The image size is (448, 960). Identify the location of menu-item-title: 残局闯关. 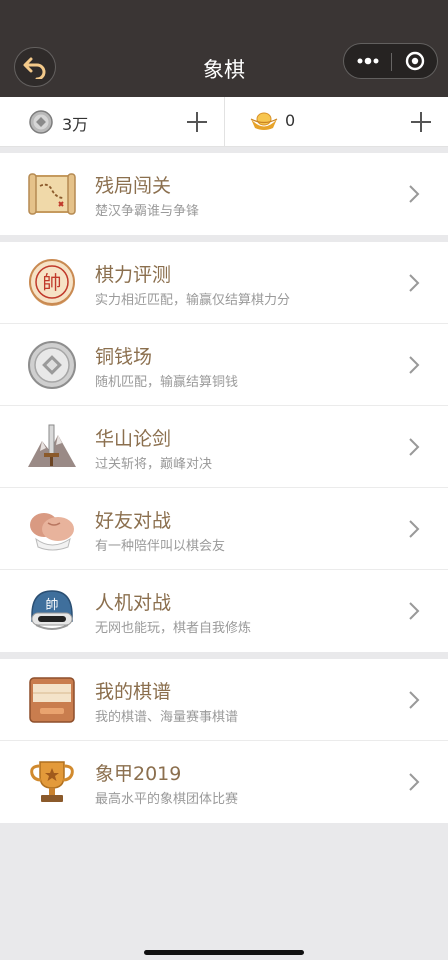
(133, 186).